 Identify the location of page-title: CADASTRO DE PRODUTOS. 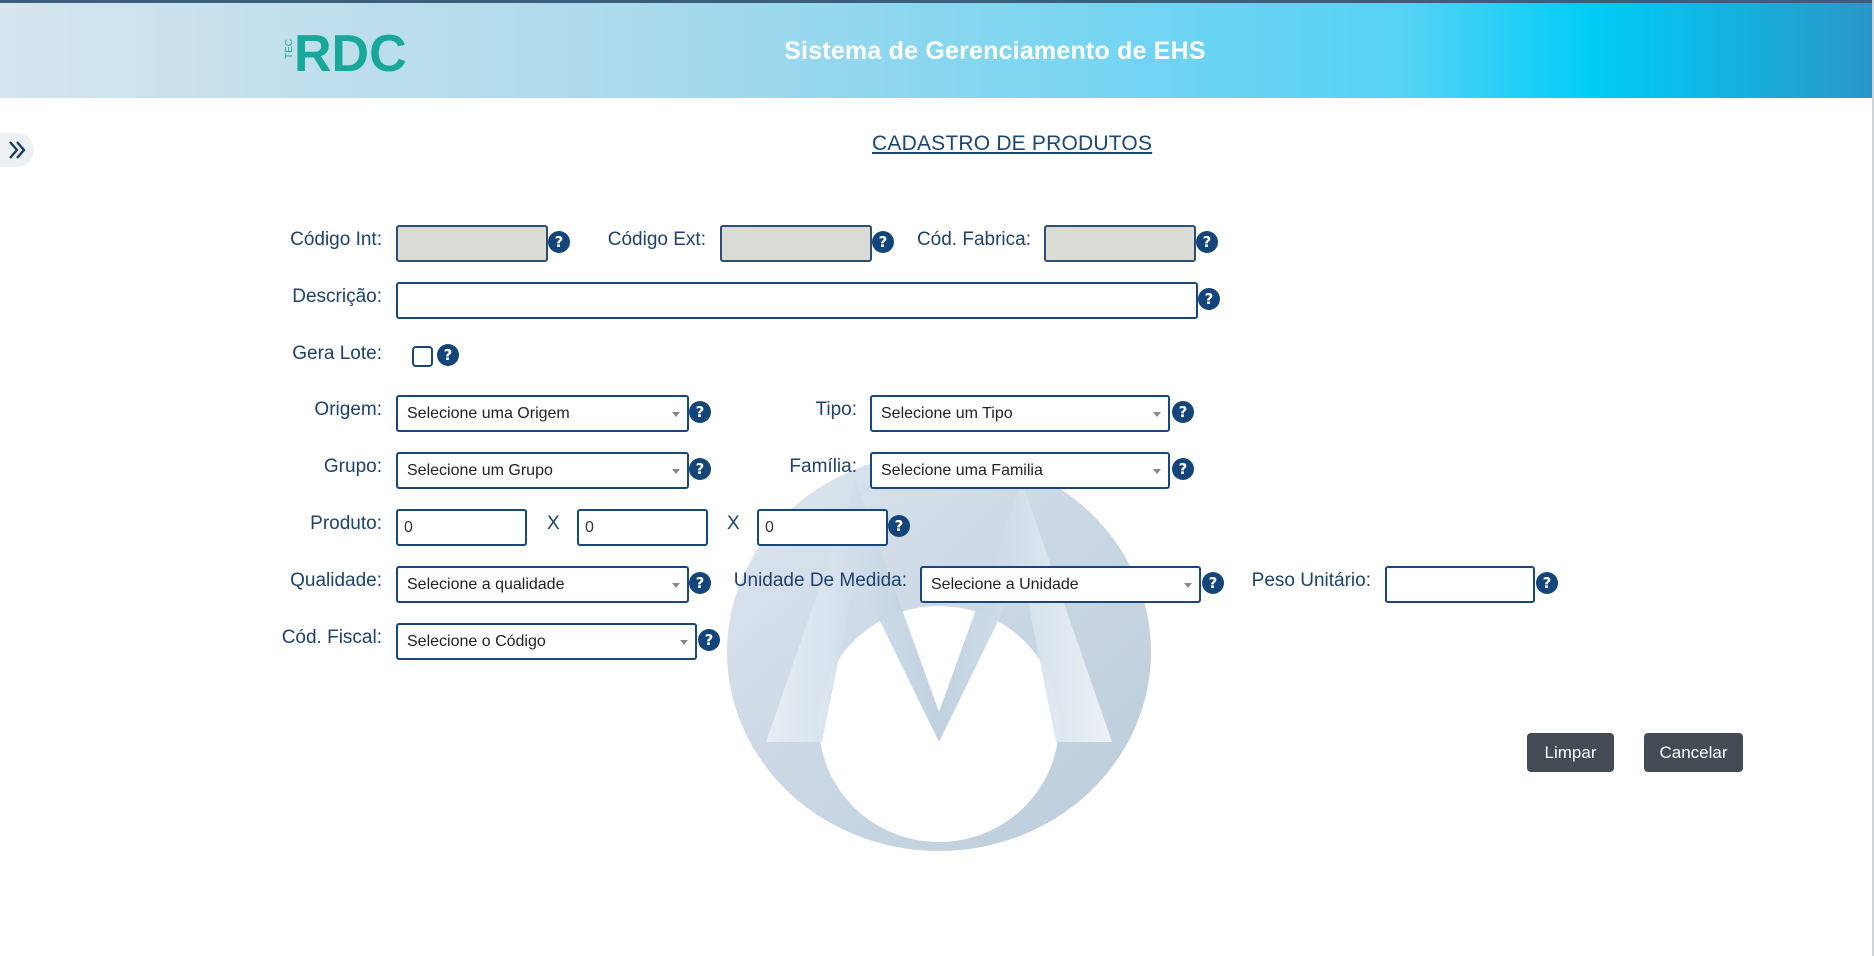
(1012, 143).